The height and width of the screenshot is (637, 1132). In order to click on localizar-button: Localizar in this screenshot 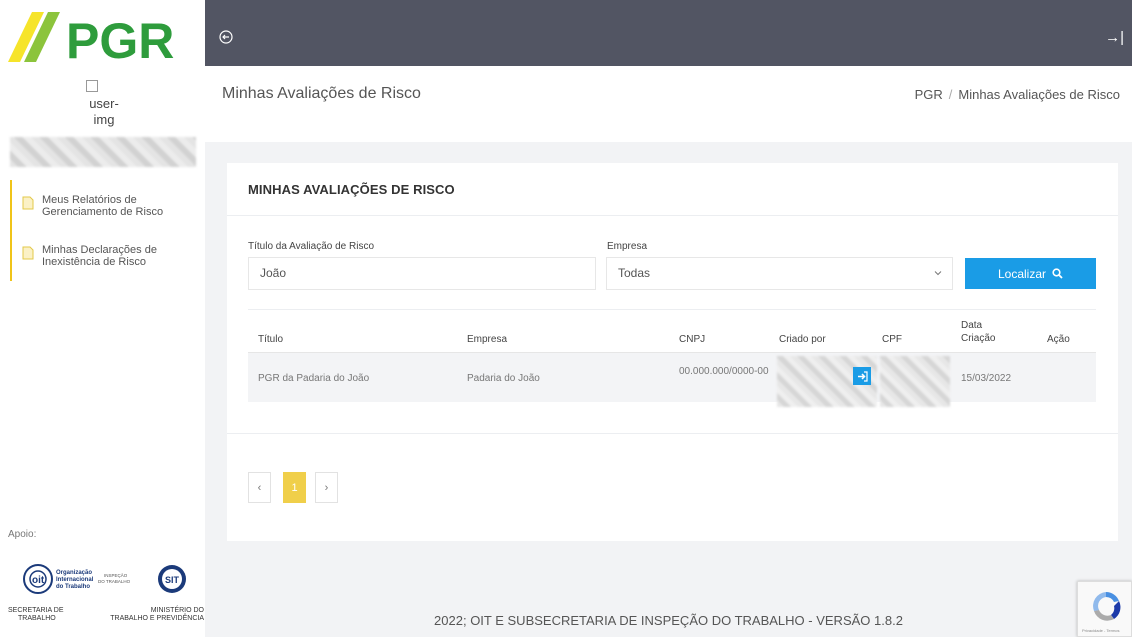, I will do `click(1030, 273)`.